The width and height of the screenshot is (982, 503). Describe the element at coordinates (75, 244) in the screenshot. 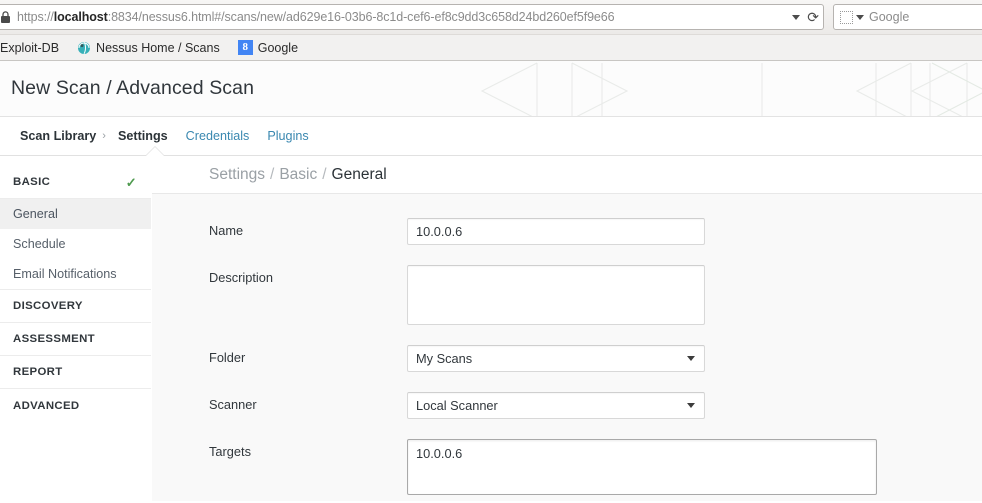

I see `sidebar-item-schedule: Schedule` at that location.